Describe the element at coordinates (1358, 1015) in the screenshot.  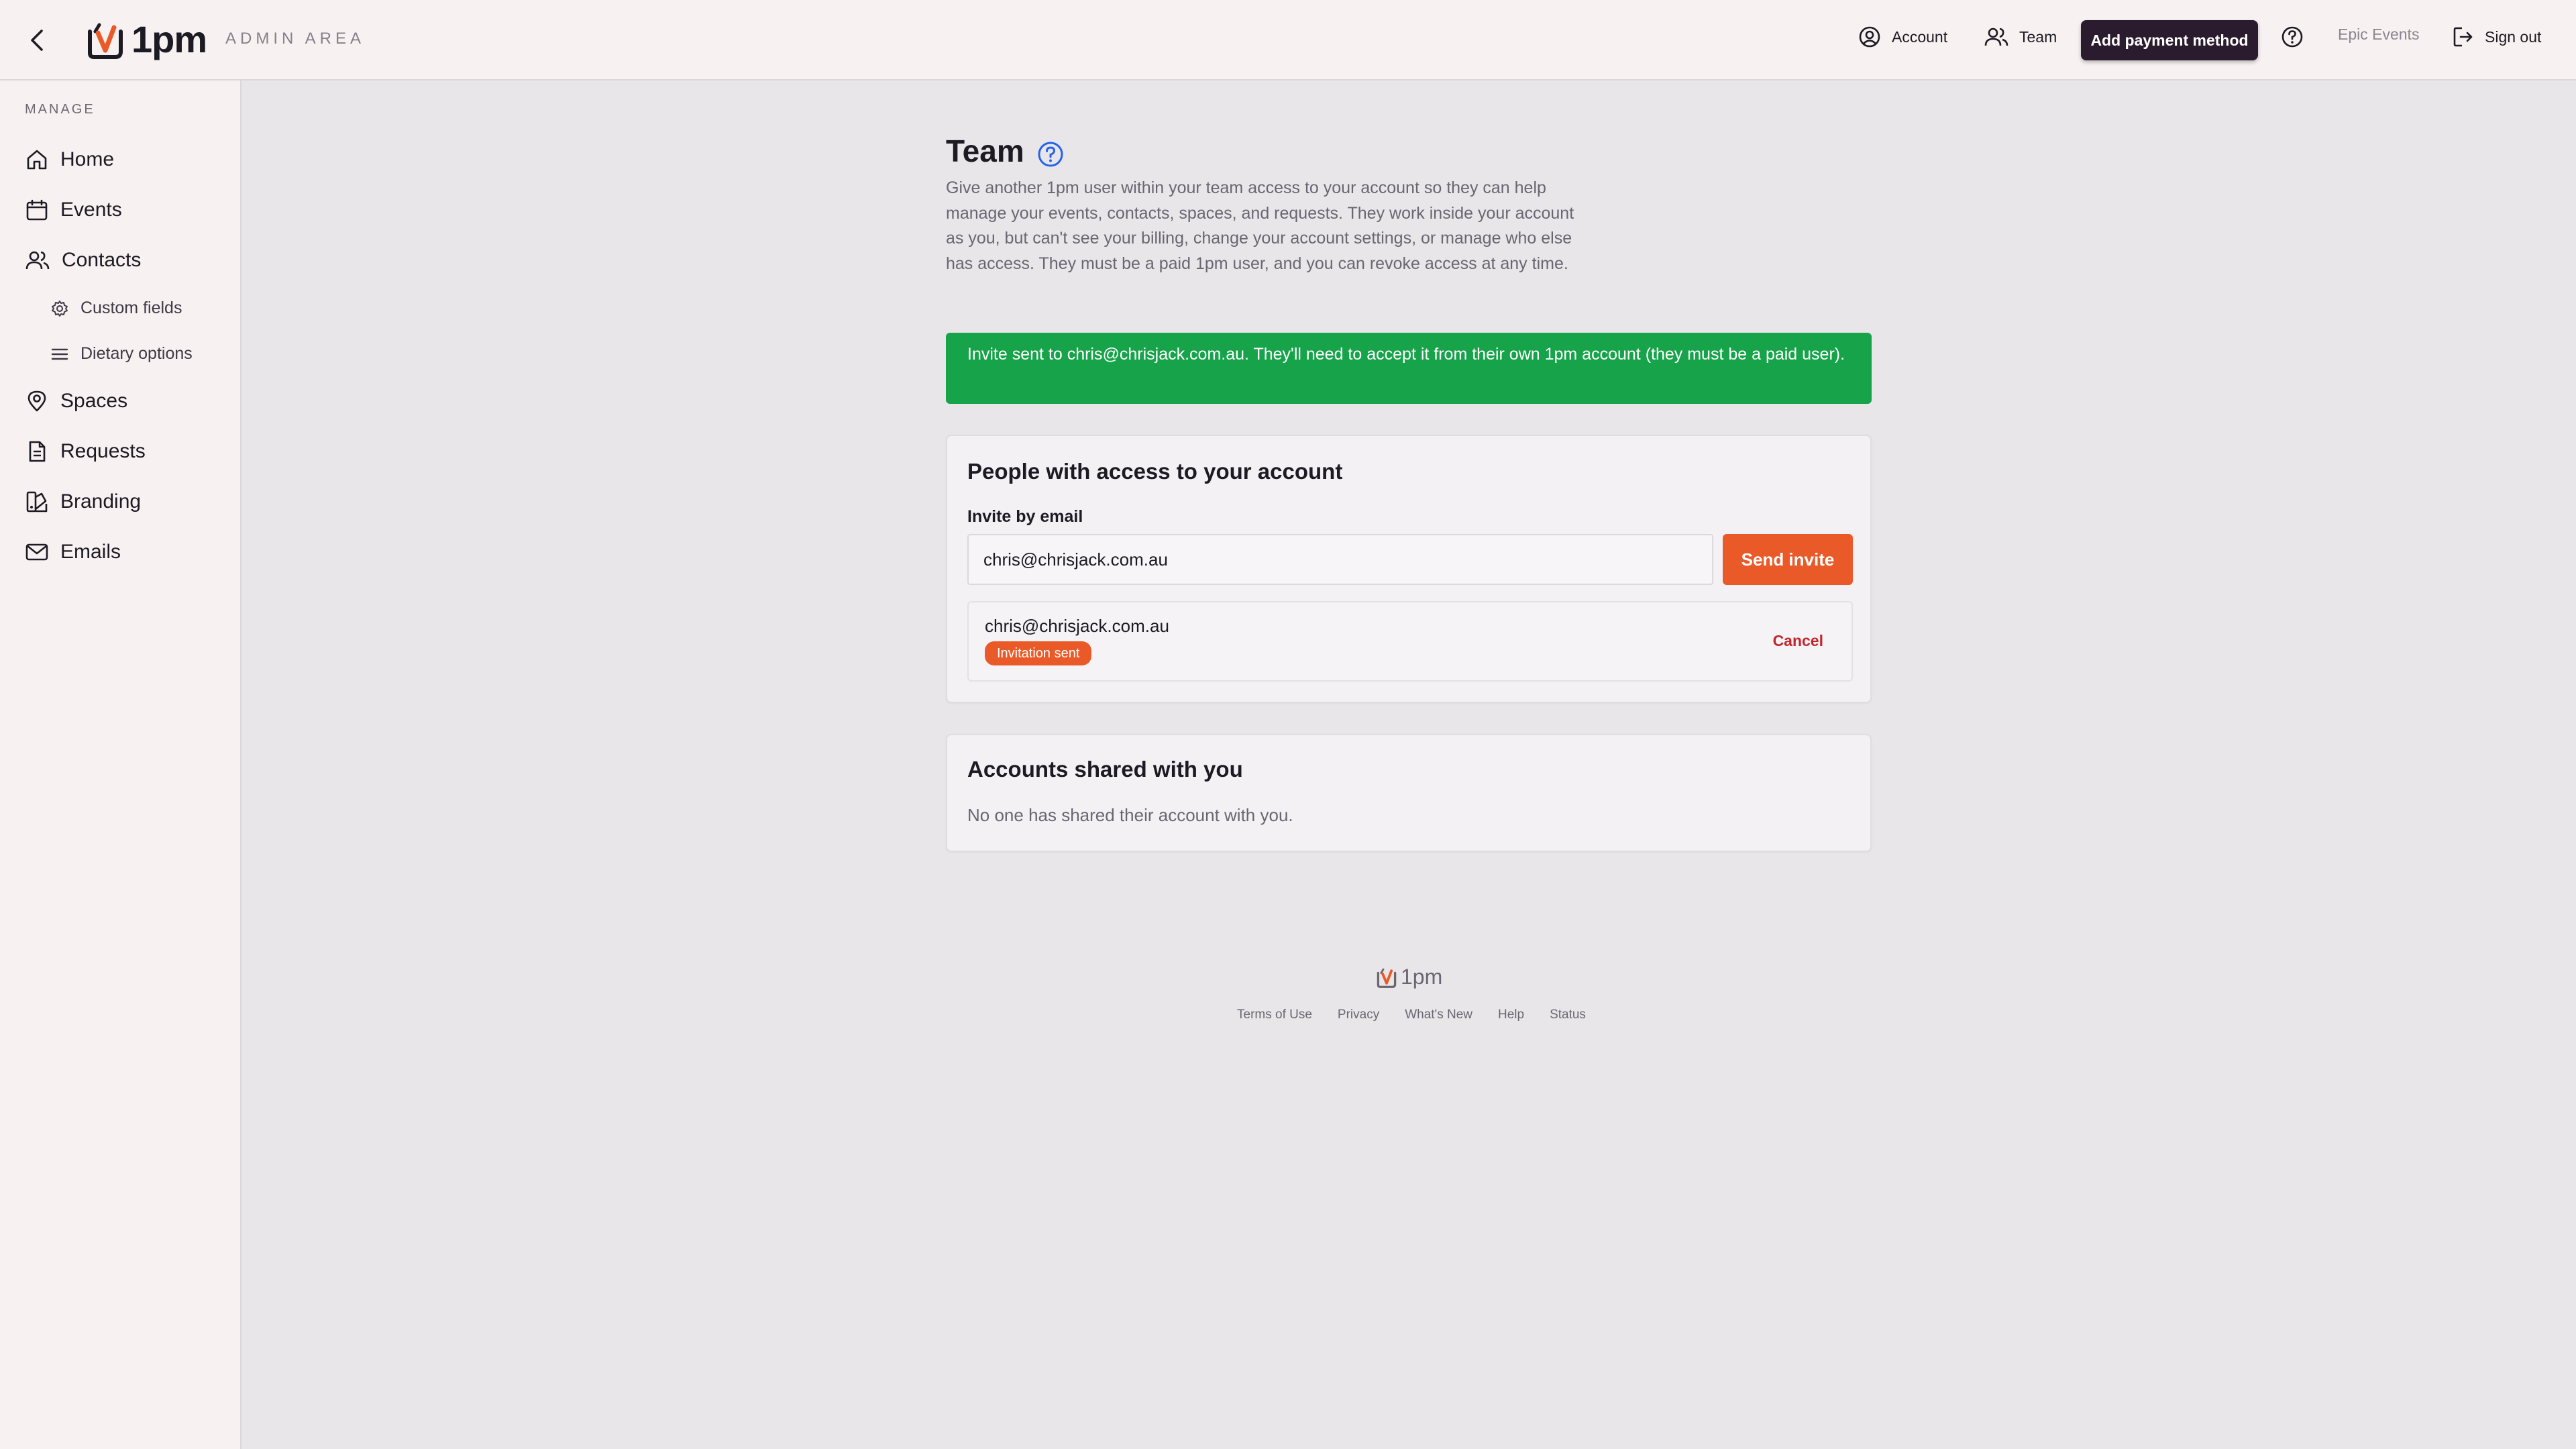
I see `footer-link-privacy: Privacy` at that location.